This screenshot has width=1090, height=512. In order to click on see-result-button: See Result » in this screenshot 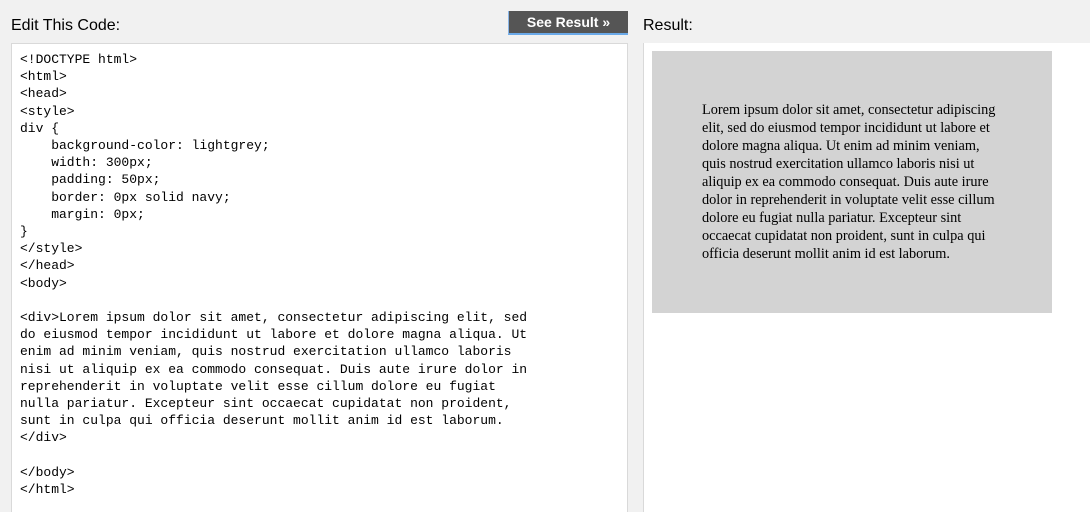, I will do `click(568, 23)`.